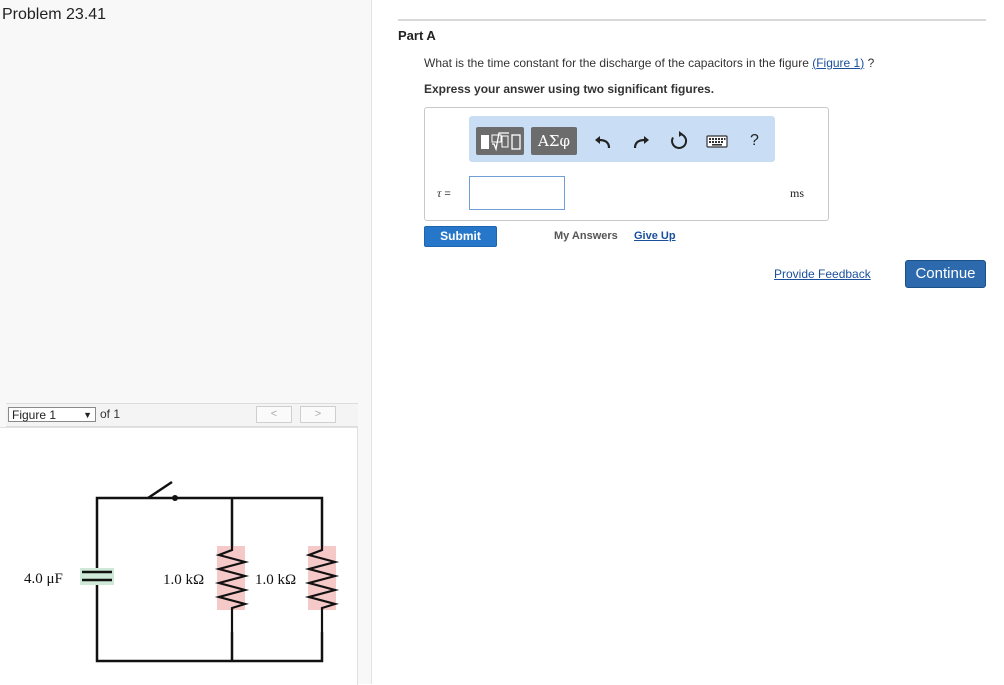 The height and width of the screenshot is (685, 1004). Describe the element at coordinates (43, 579) in the screenshot. I see `capacitor-label: 4.0 μF` at that location.